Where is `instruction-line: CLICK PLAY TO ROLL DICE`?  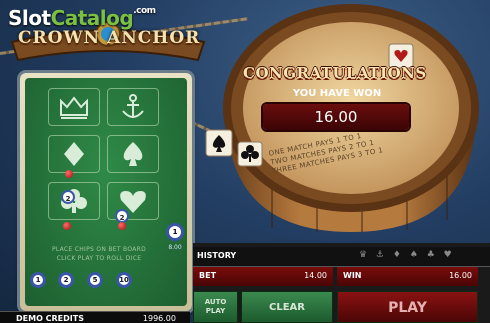 instruction-line: CLICK PLAY TO ROLL DICE is located at coordinates (99, 258).